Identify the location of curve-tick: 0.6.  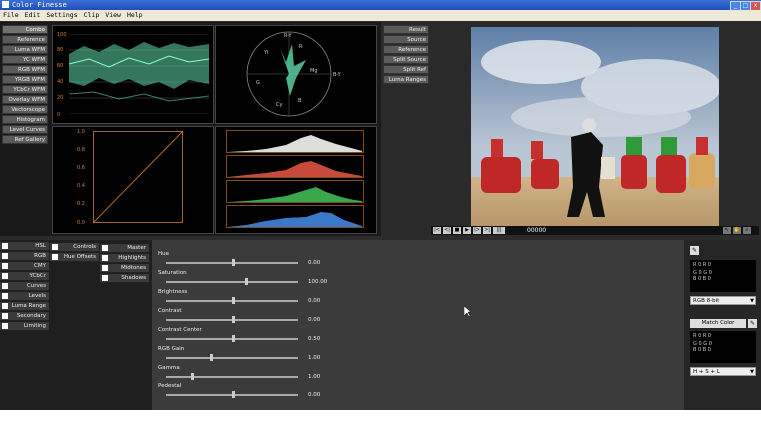
(81, 168).